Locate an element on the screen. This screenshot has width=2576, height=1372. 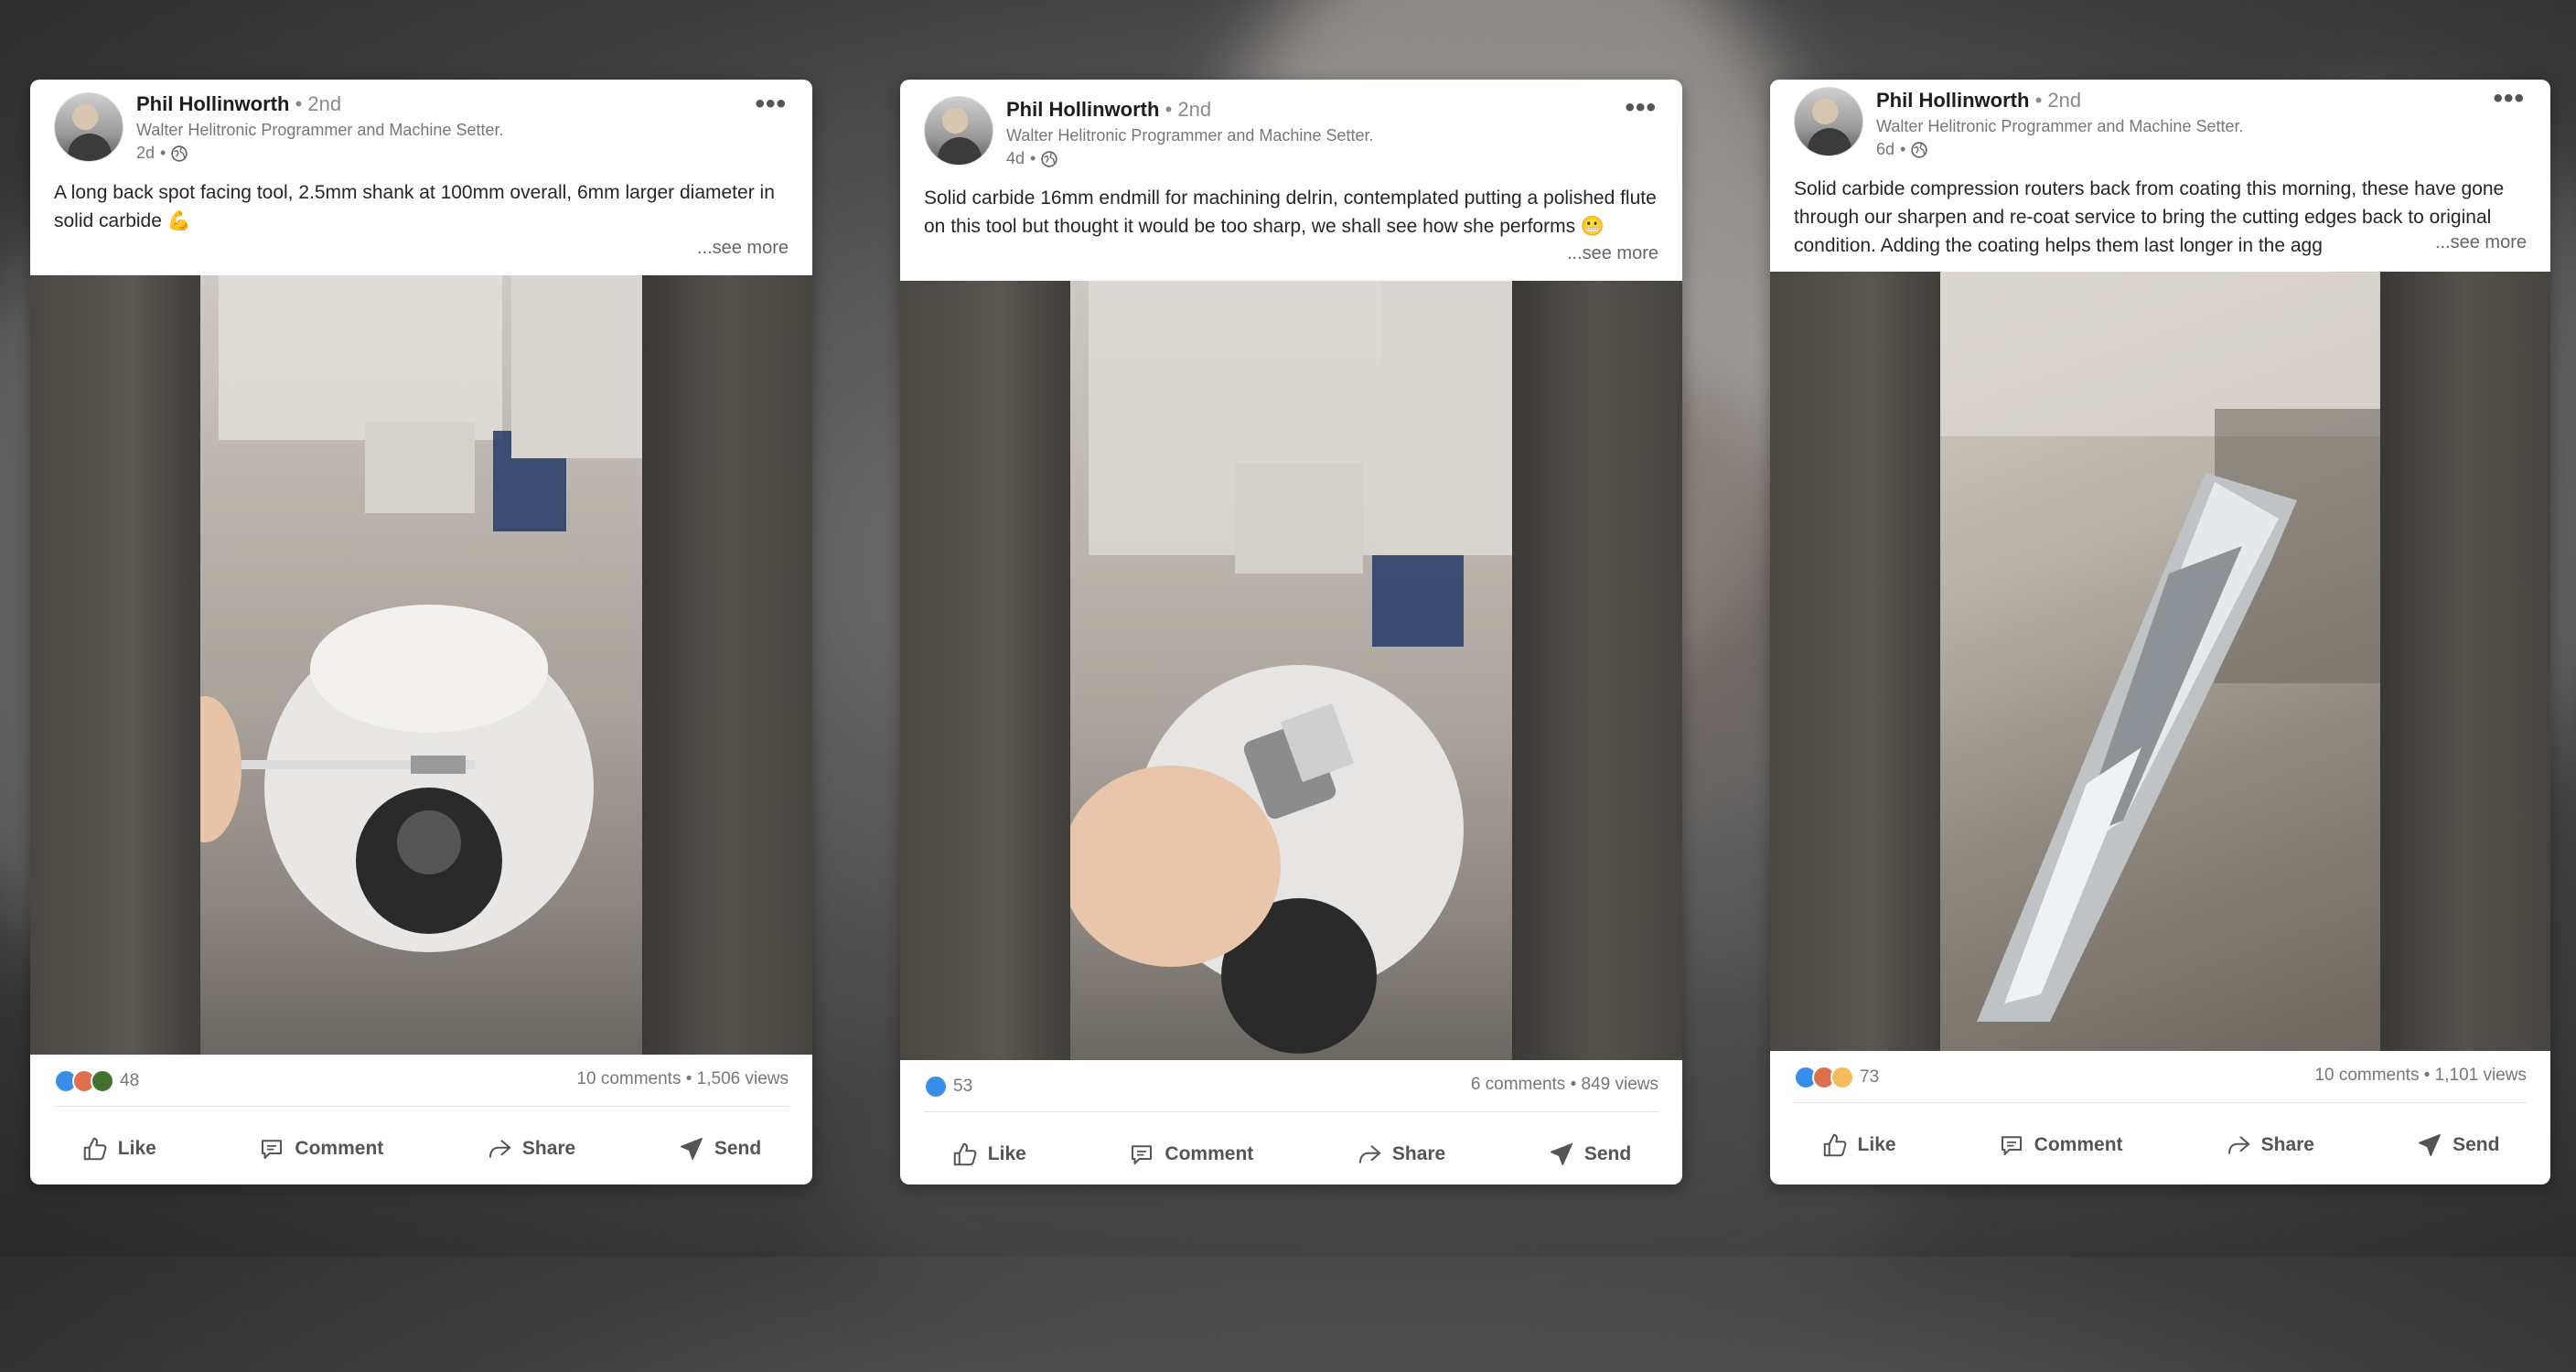
reaction-count: 53 is located at coordinates (962, 1087).